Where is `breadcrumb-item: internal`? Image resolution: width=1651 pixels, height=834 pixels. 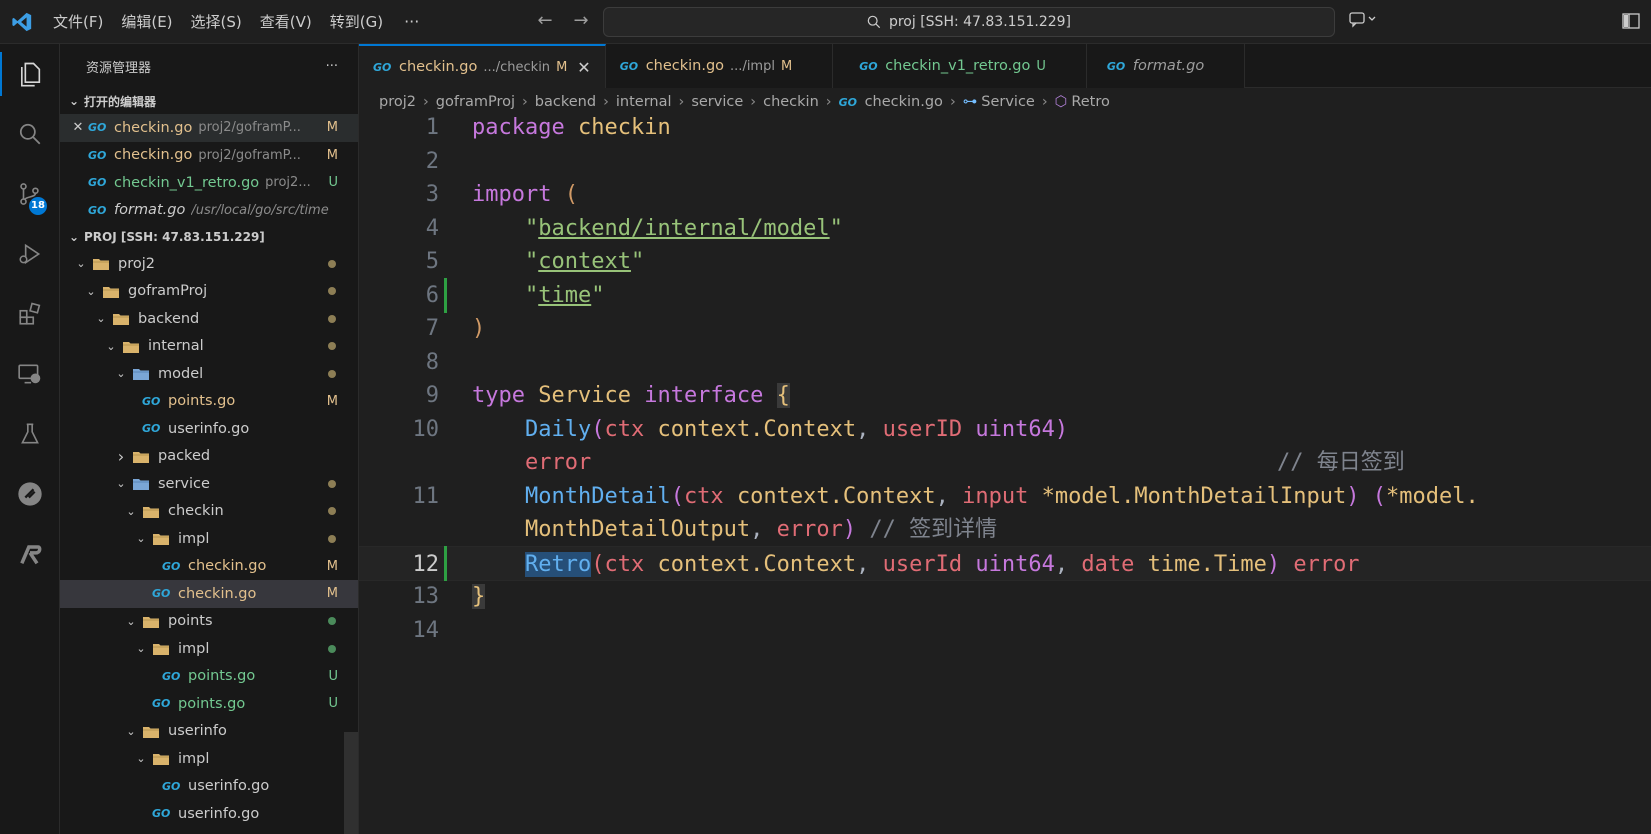
breadcrumb-item: internal is located at coordinates (644, 102).